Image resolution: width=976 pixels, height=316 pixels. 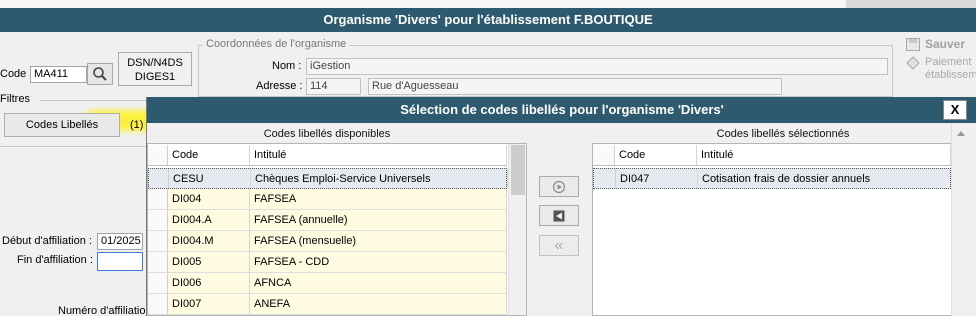 I want to click on remove-all-button: «, so click(x=559, y=245).